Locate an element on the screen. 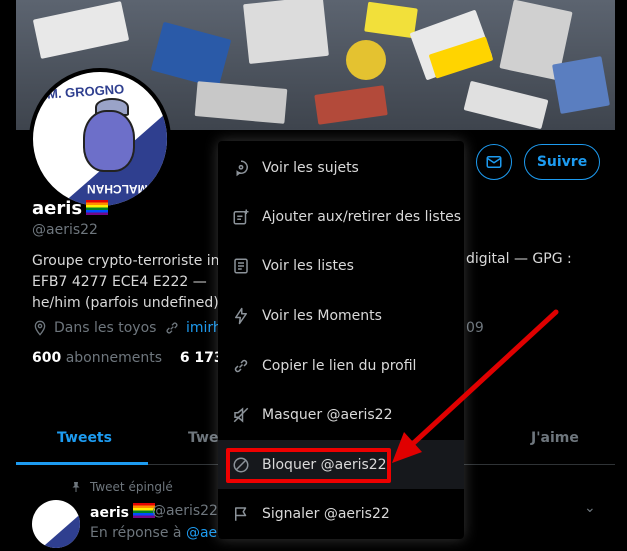 The height and width of the screenshot is (551, 627). profile-name-row: aeris is located at coordinates (70, 208).